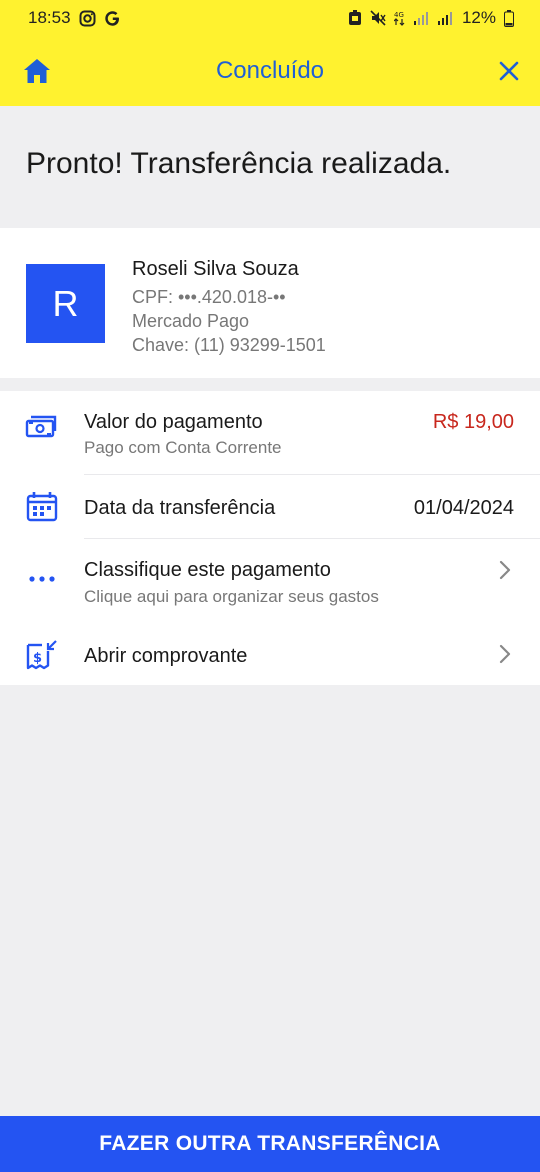 The image size is (540, 1172). What do you see at coordinates (399, 15) in the screenshot?
I see `svg-text: 4G` at bounding box center [399, 15].